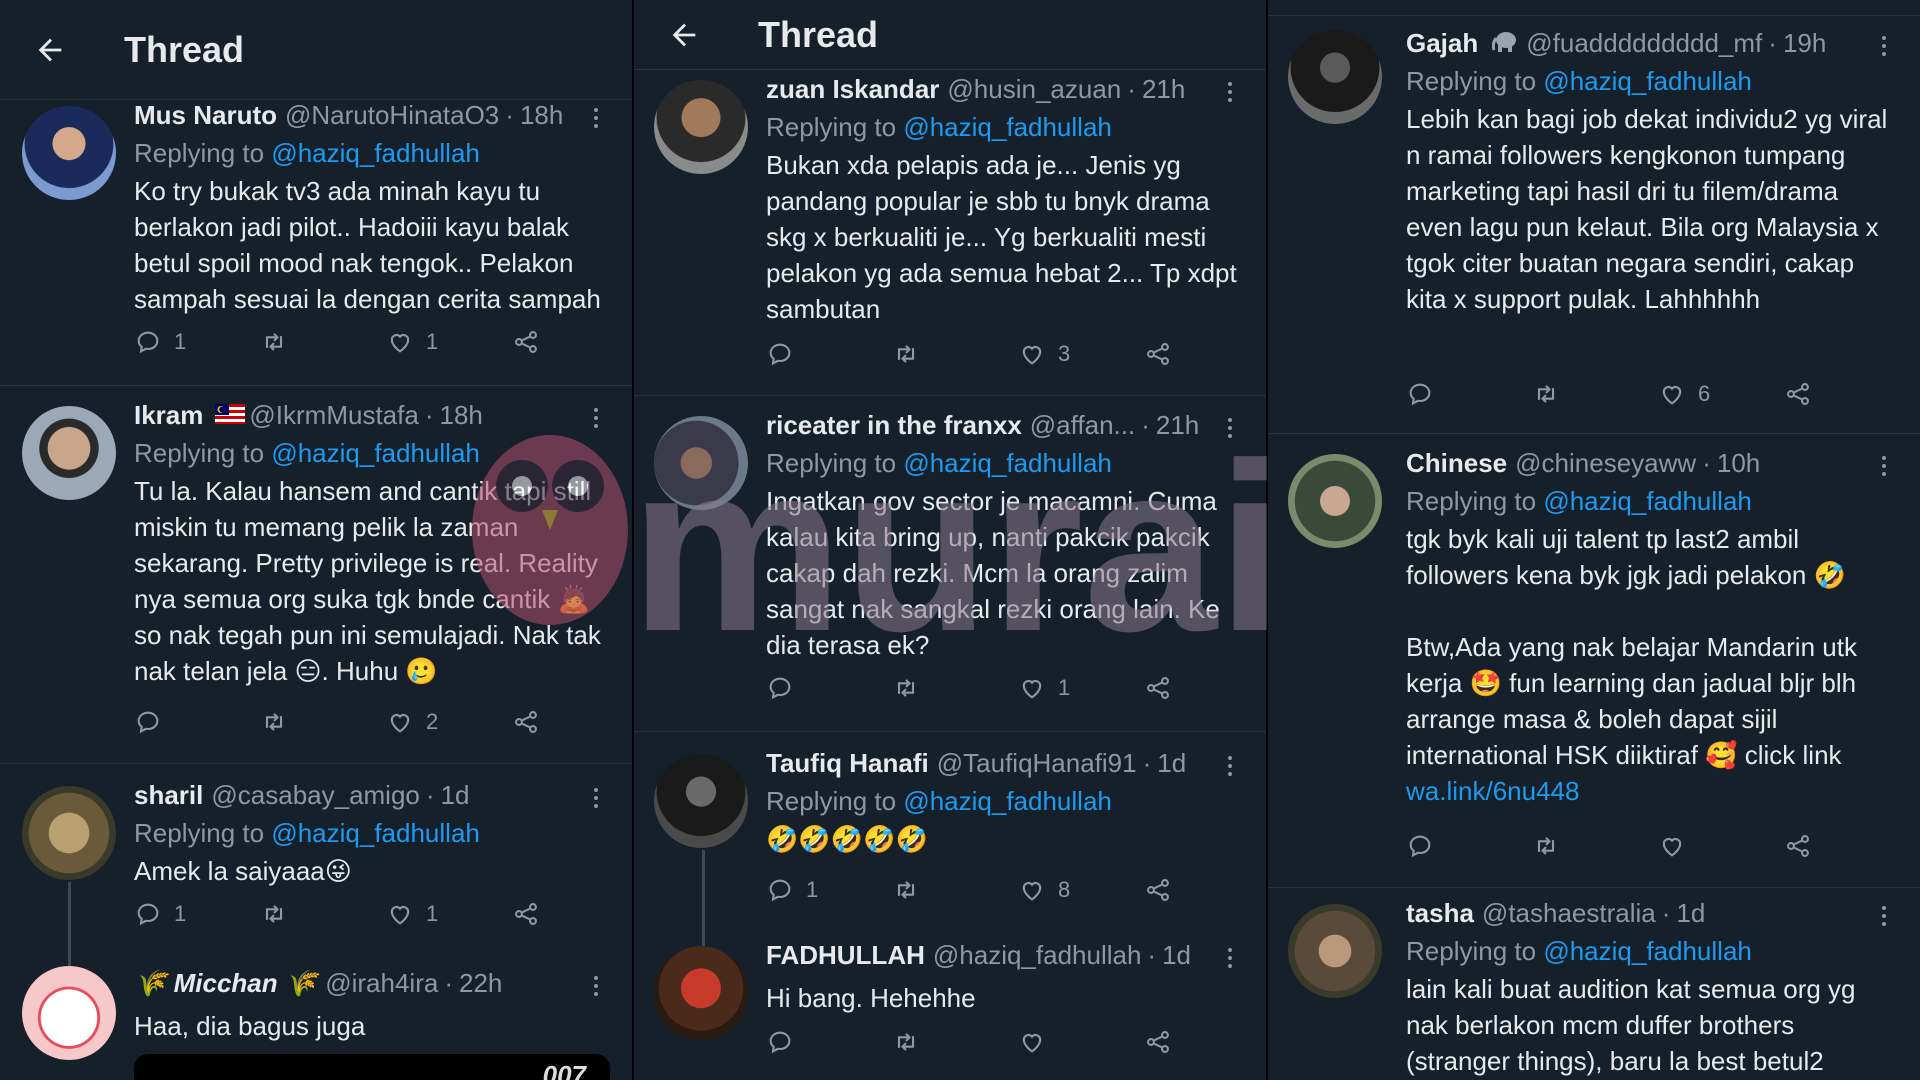 The width and height of the screenshot is (1920, 1080). Describe the element at coordinates (205, 115) in the screenshot. I see `display-name: Mus Naruto` at that location.